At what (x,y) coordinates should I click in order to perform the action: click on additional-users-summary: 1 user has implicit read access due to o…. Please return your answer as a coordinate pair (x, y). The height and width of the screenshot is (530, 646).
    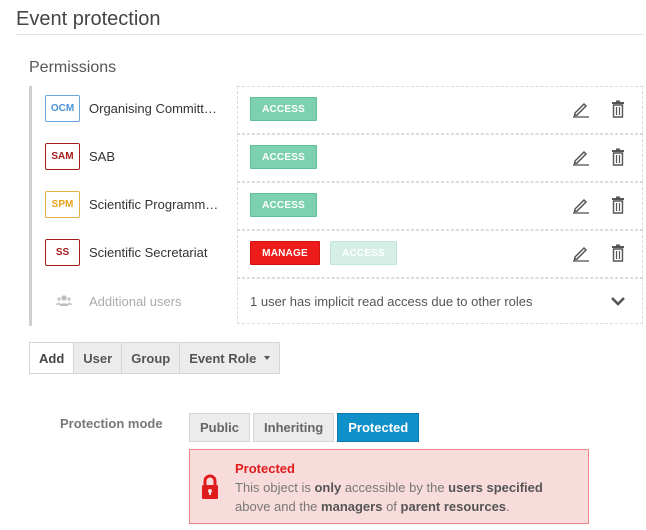
    Looking at the image, I should click on (440, 301).